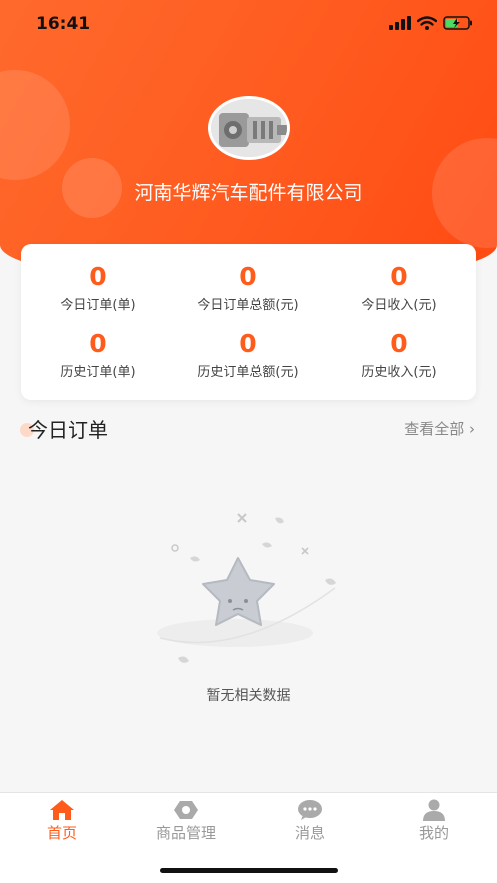 The height and width of the screenshot is (883, 497). What do you see at coordinates (399, 372) in the screenshot?
I see `stat-label: 历史收入(元)` at bounding box center [399, 372].